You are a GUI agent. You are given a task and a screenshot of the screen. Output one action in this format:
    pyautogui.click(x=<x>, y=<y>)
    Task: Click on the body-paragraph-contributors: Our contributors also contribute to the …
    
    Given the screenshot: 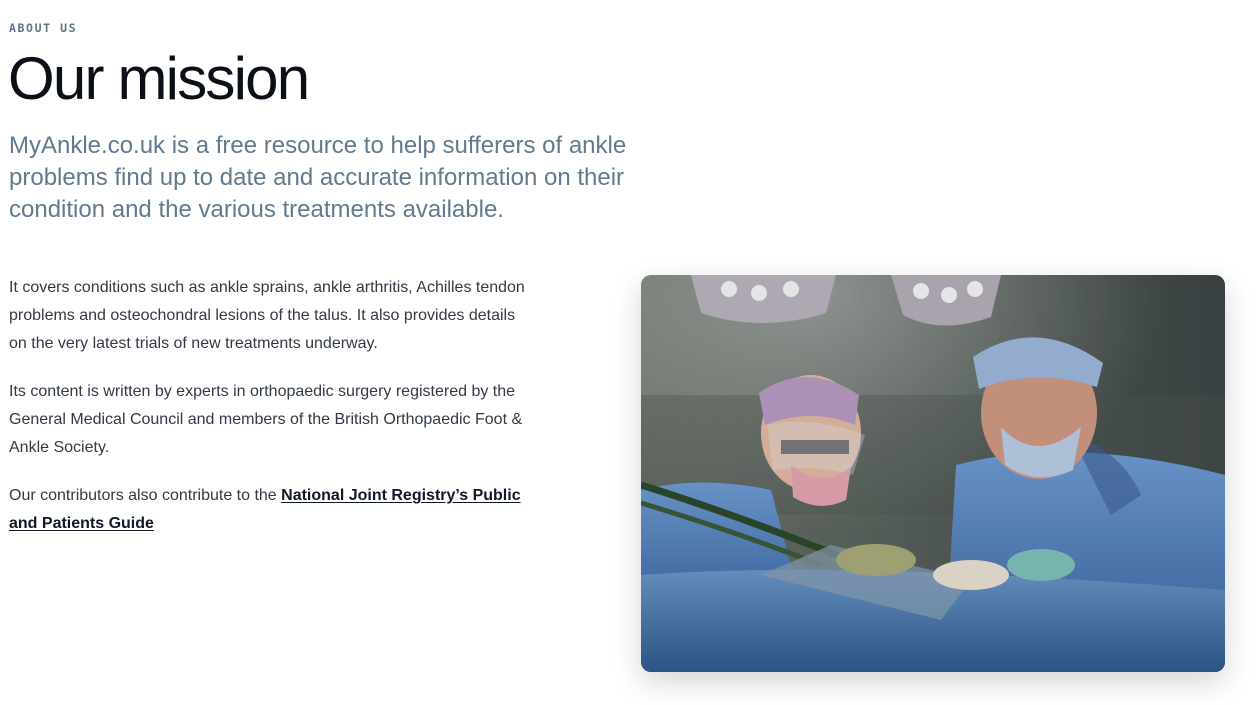 What is the action you would take?
    pyautogui.click(x=269, y=510)
    